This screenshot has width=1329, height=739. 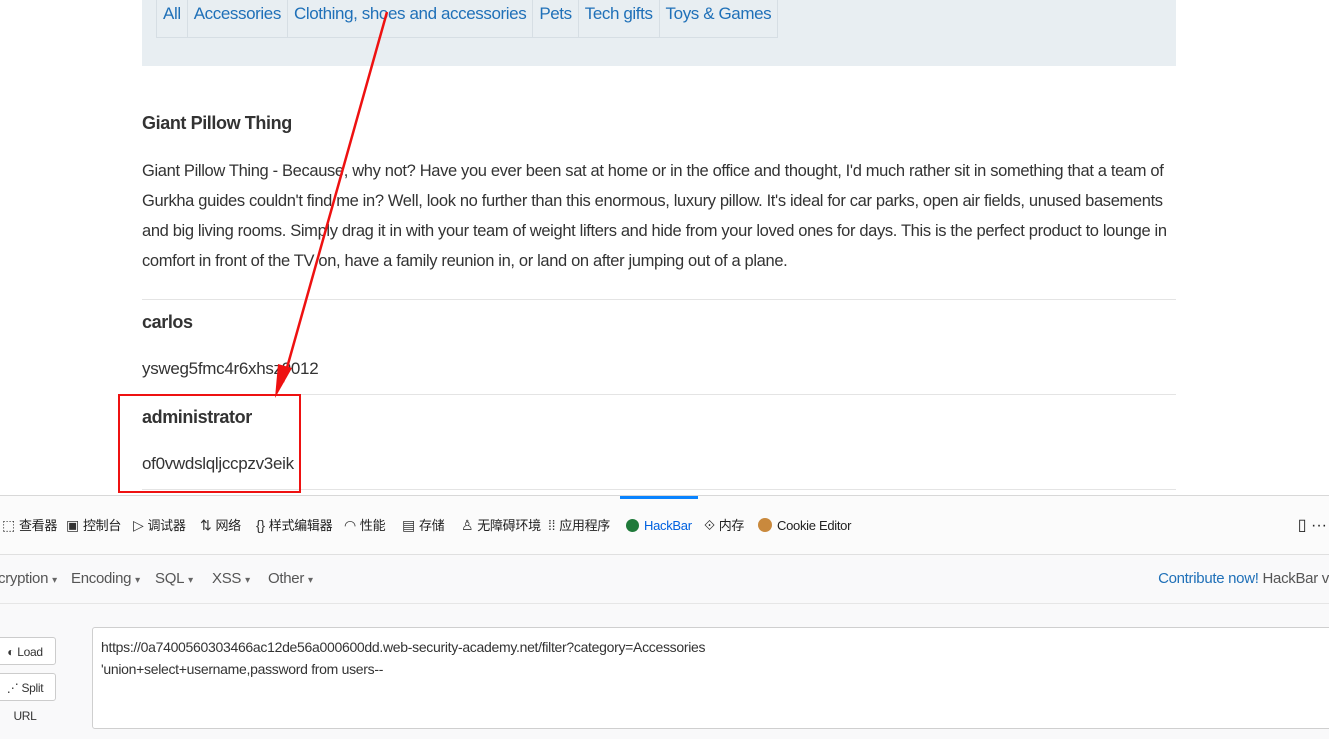 What do you see at coordinates (365, 525) in the screenshot?
I see `tab-performance: ◠ 性能` at bounding box center [365, 525].